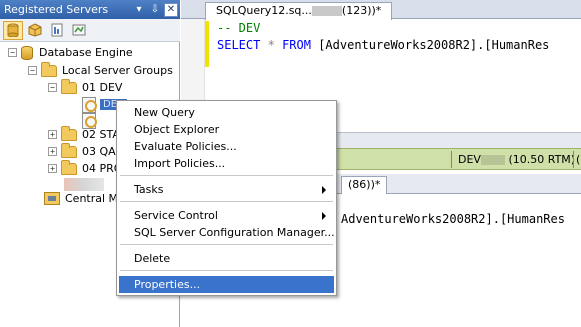 The width and height of the screenshot is (581, 327). I want to click on tree-label: 01 DEV, so click(102, 87).